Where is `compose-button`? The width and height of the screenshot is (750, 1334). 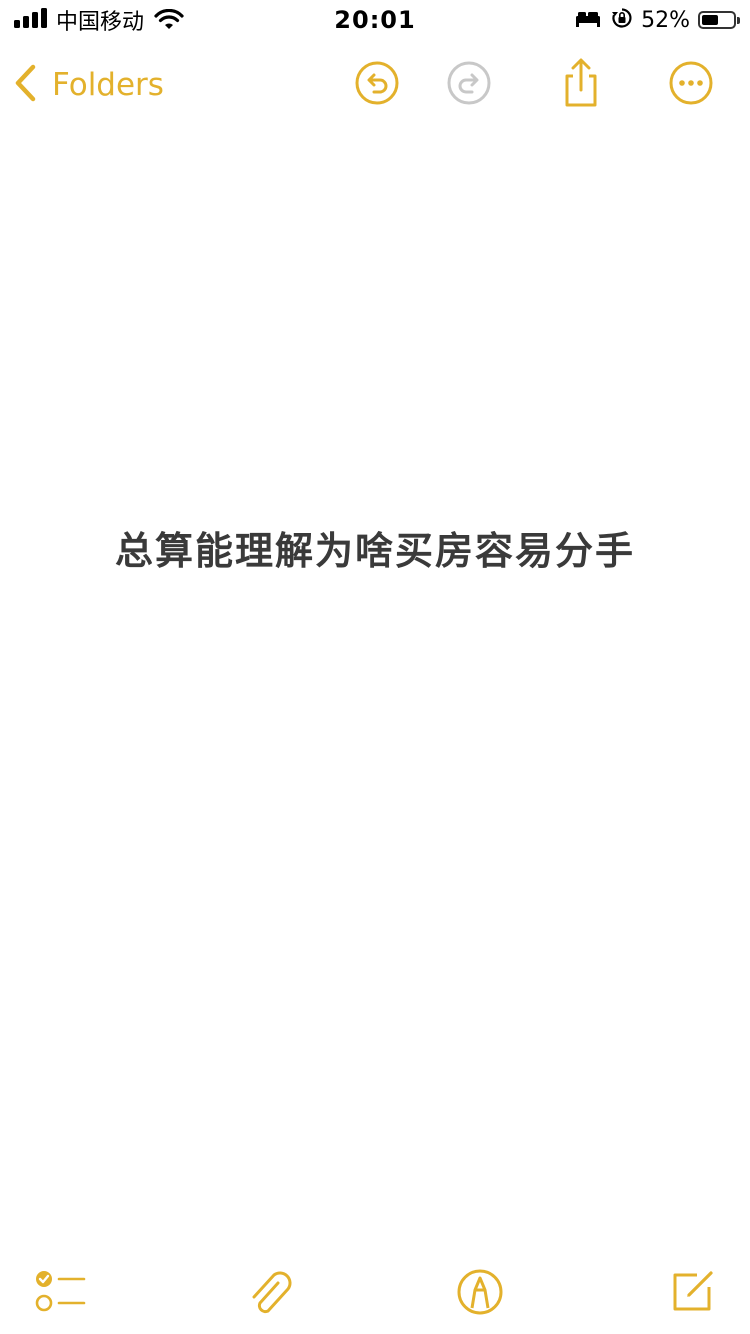 compose-button is located at coordinates (692, 1294).